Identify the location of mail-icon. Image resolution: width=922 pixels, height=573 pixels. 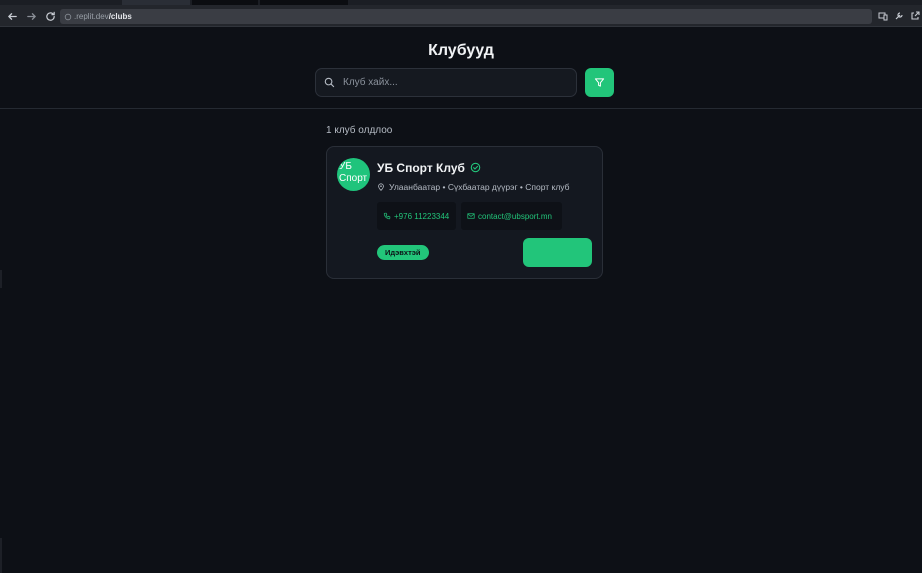
(471, 216).